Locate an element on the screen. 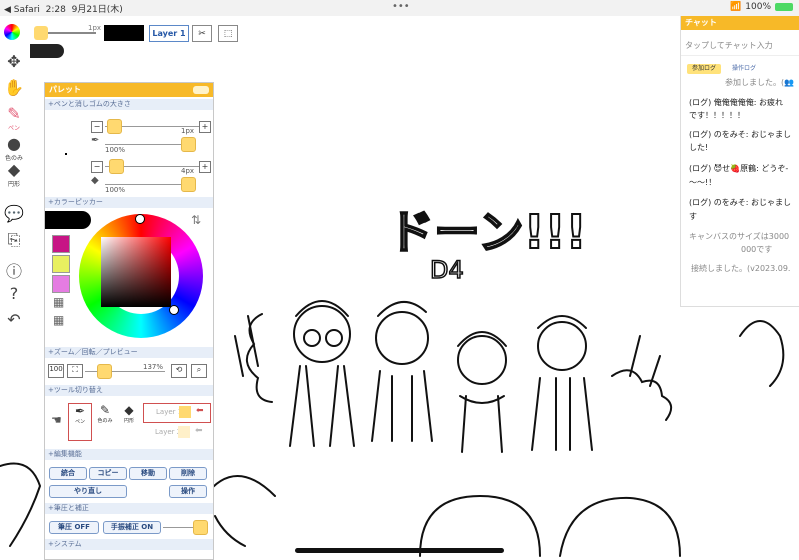 The width and height of the screenshot is (799, 560). tool-circle-button: ◆ 円形 is located at coordinates (129, 421).